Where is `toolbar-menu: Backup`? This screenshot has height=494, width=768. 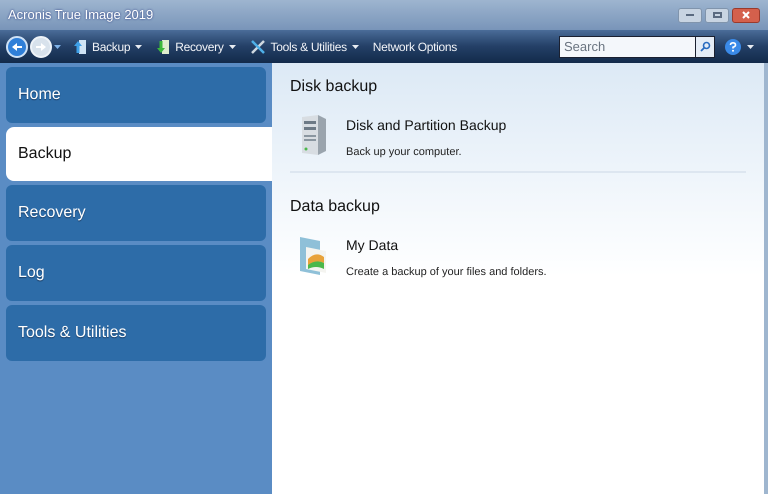 toolbar-menu: Backup is located at coordinates (107, 47).